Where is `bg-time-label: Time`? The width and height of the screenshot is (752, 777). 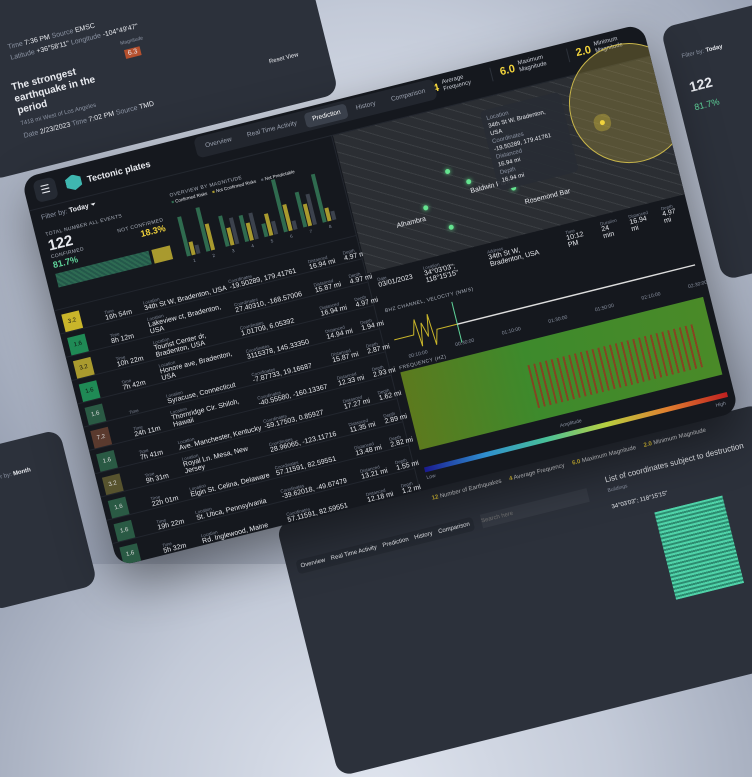 bg-time-label: Time is located at coordinates (15, 46).